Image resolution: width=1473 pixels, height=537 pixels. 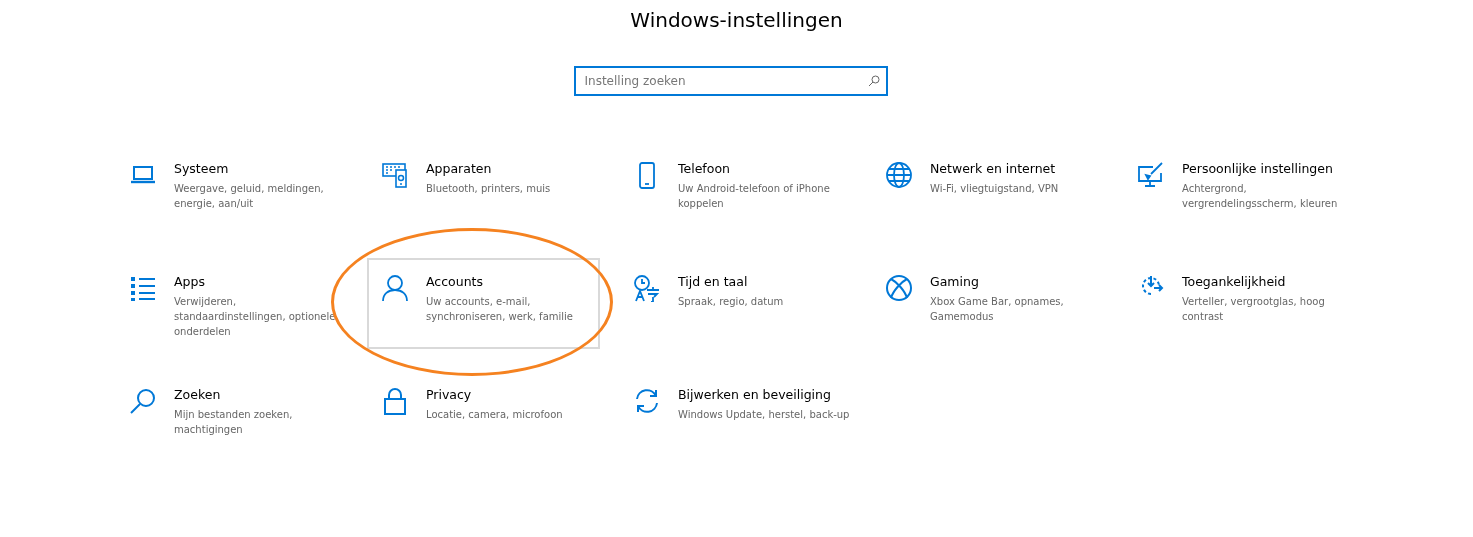 What do you see at coordinates (494, 415) in the screenshot?
I see `tile-description: Locatie, camera, microfoon` at bounding box center [494, 415].